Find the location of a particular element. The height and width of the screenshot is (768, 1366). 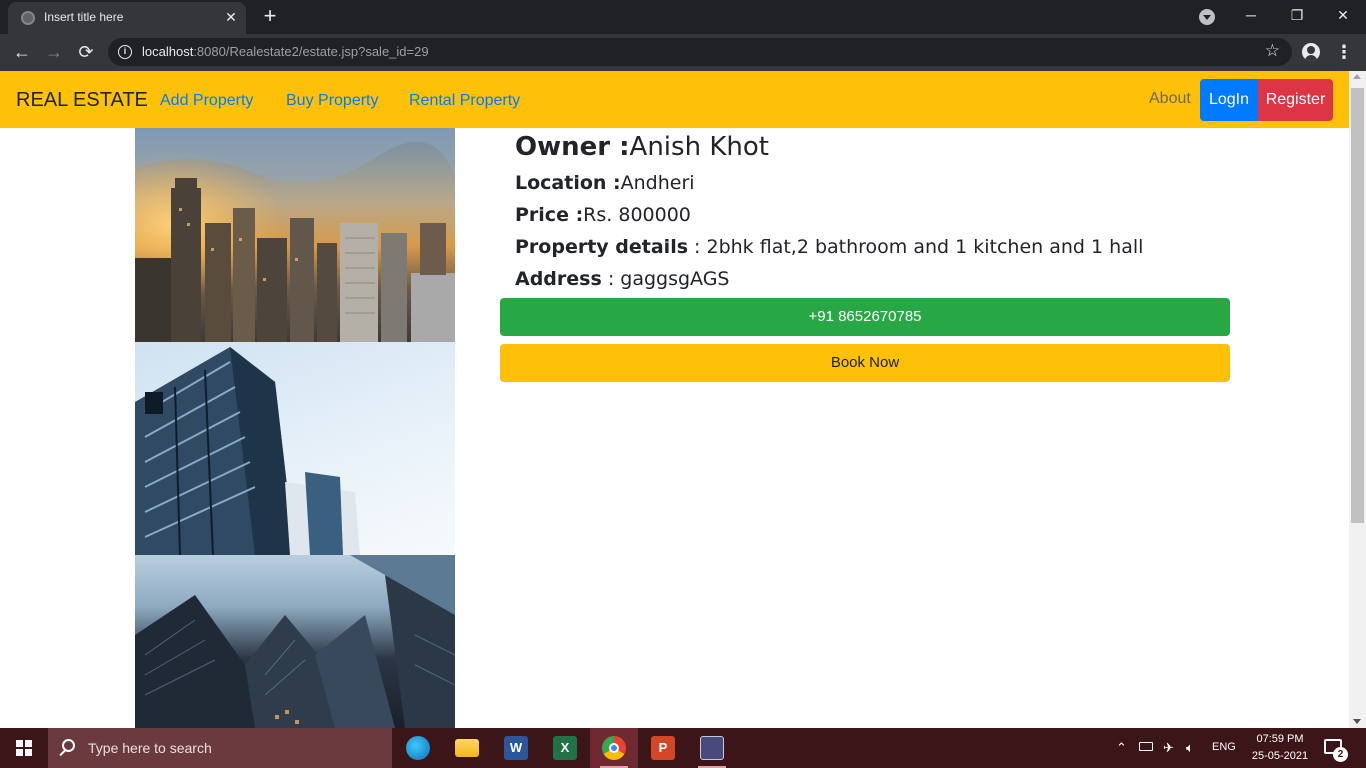

word-icon: W is located at coordinates (516, 748).